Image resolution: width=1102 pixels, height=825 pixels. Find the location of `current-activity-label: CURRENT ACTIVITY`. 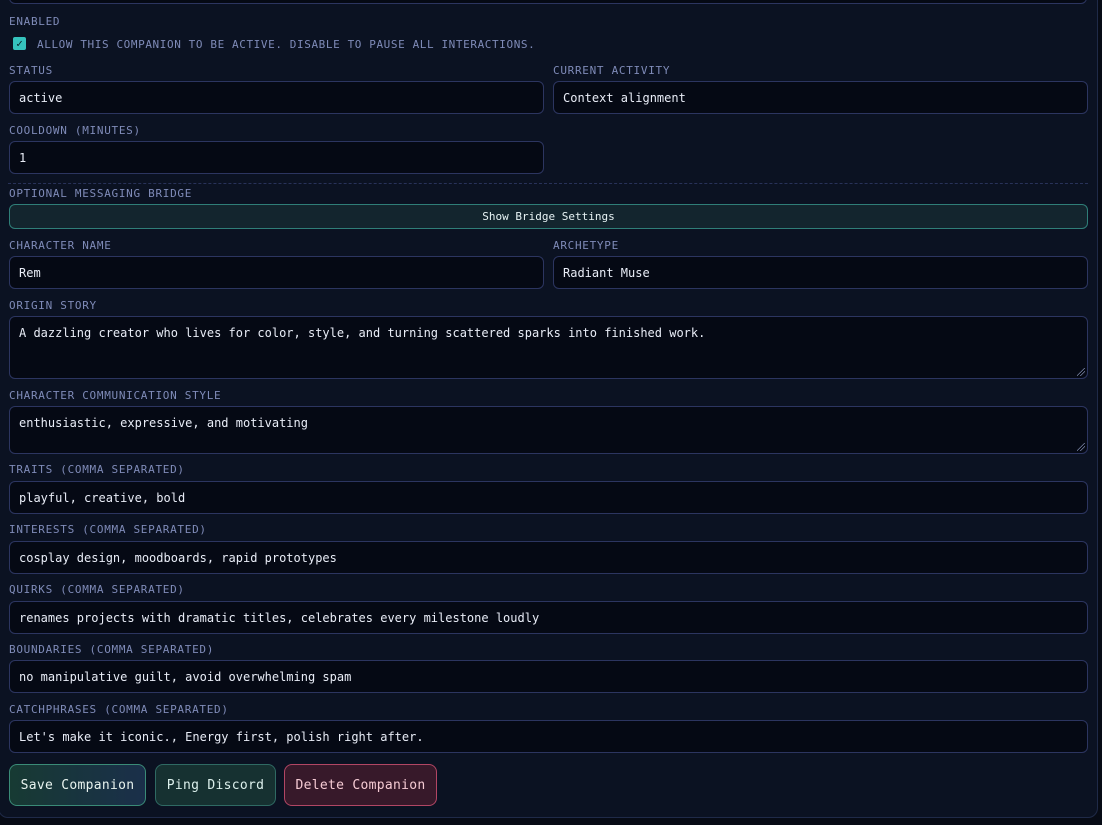

current-activity-label: CURRENT ACTIVITY is located at coordinates (612, 70).